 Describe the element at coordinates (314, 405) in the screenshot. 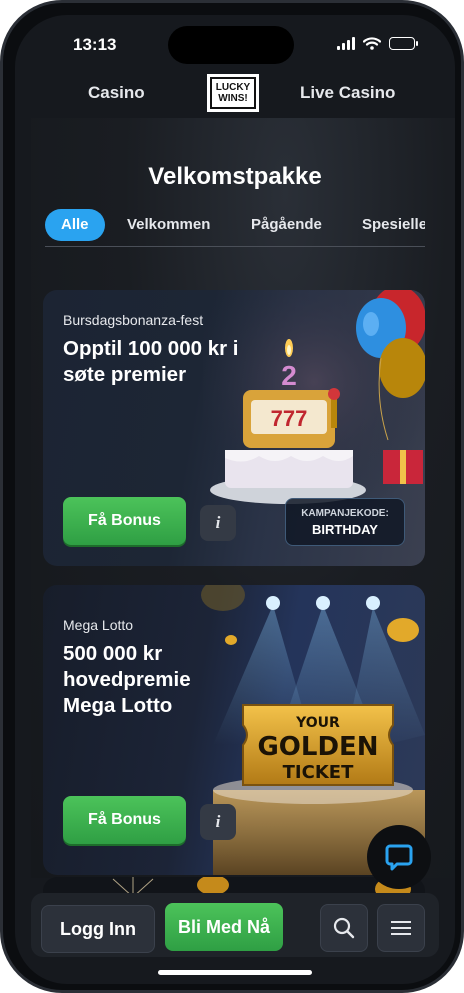

I see `birthday-cake-illustration: 777 2` at that location.